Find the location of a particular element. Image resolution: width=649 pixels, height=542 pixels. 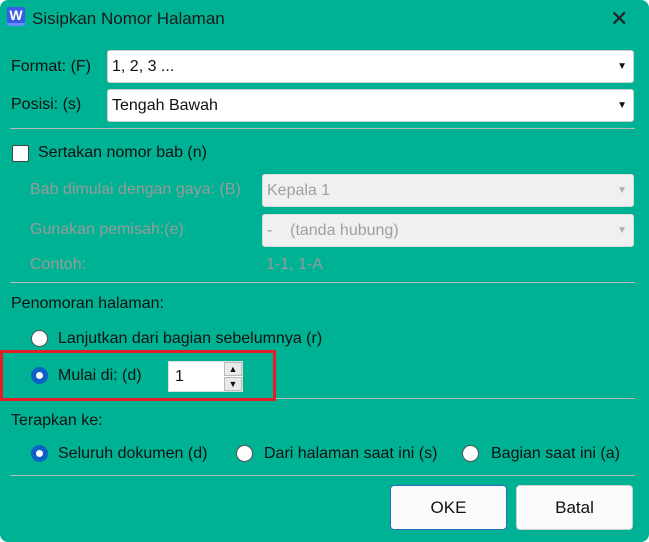

format-label: Format: (F) is located at coordinates (51, 66).